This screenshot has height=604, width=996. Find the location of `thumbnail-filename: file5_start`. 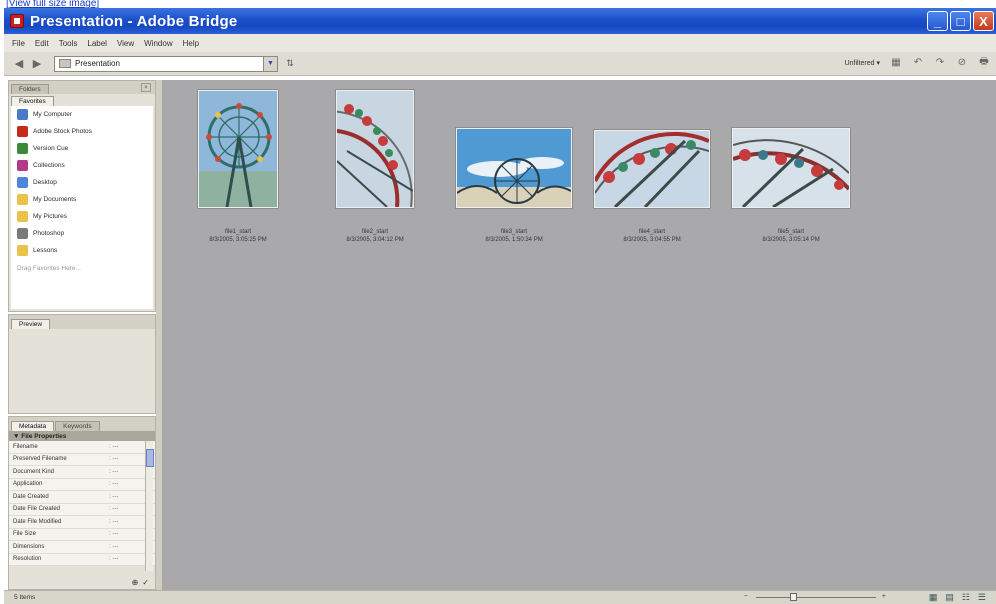

thumbnail-filename: file5_start is located at coordinates (790, 232).